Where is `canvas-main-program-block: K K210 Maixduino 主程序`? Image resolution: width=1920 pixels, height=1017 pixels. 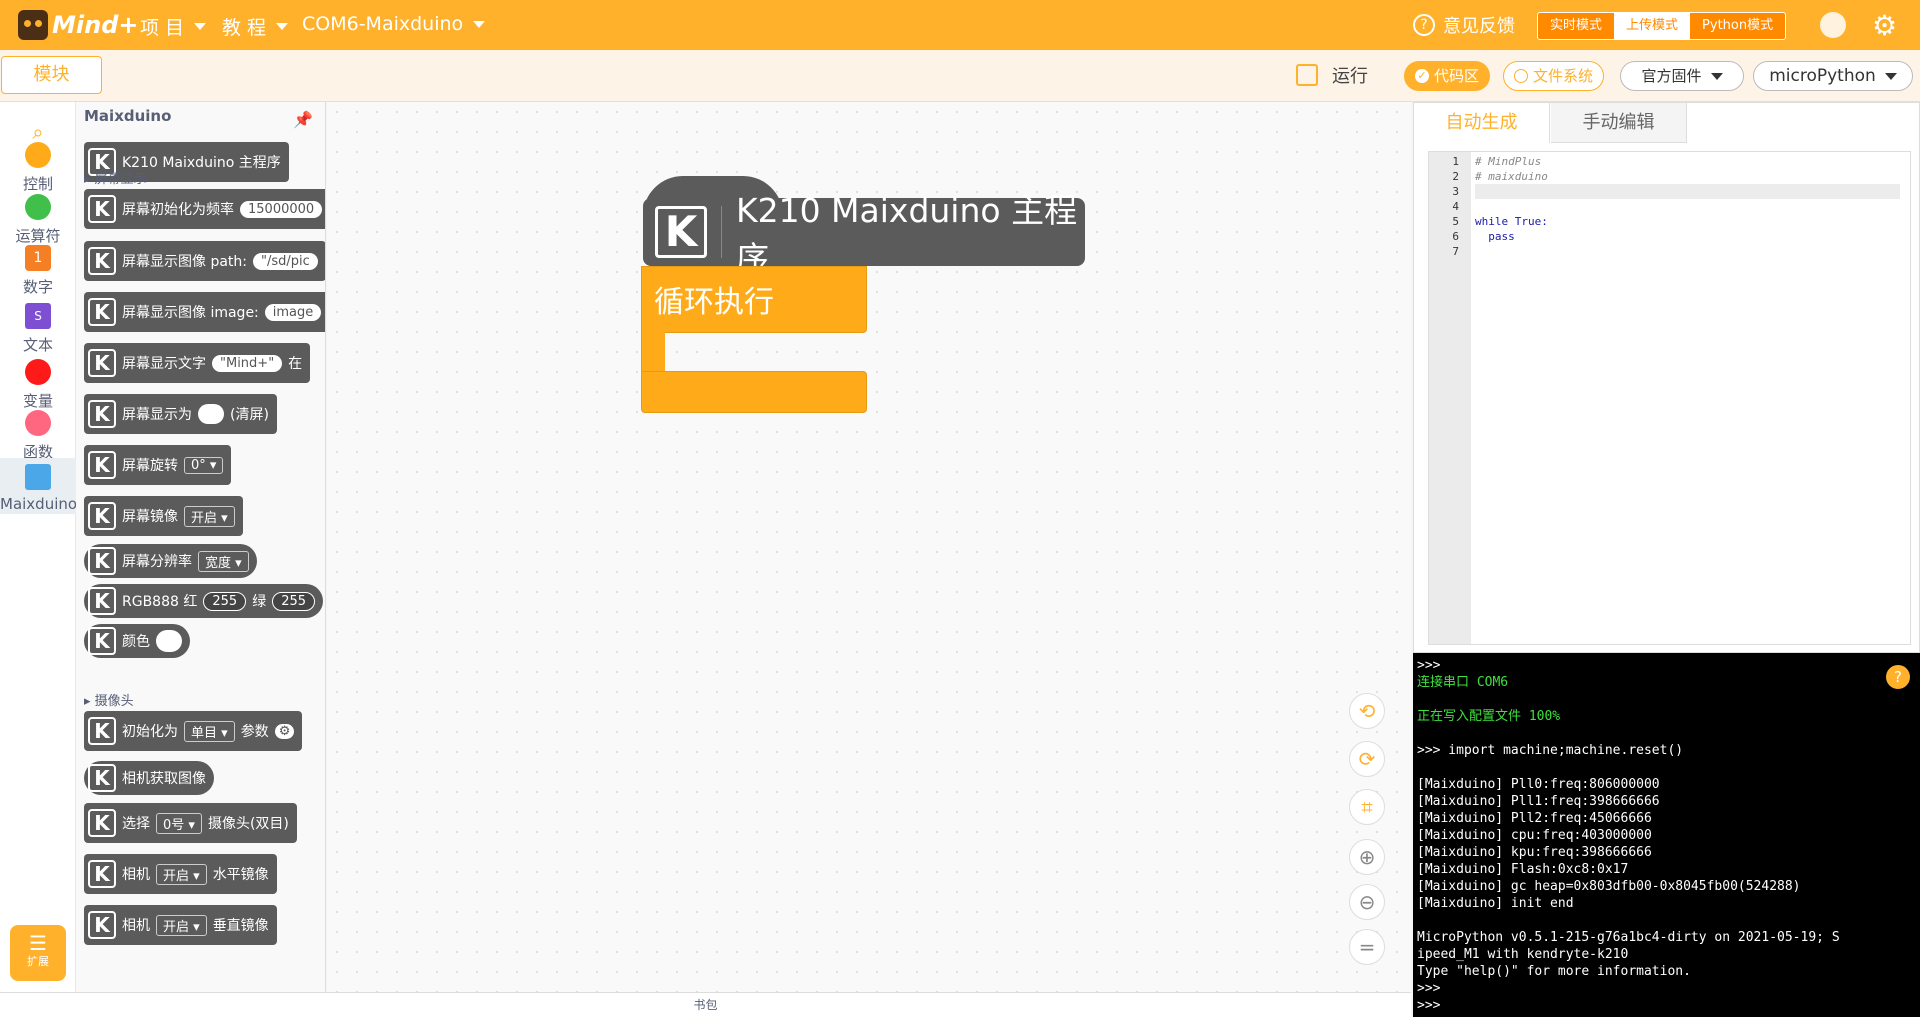
canvas-main-program-block: K K210 Maixduino 主程序 is located at coordinates (864, 227).